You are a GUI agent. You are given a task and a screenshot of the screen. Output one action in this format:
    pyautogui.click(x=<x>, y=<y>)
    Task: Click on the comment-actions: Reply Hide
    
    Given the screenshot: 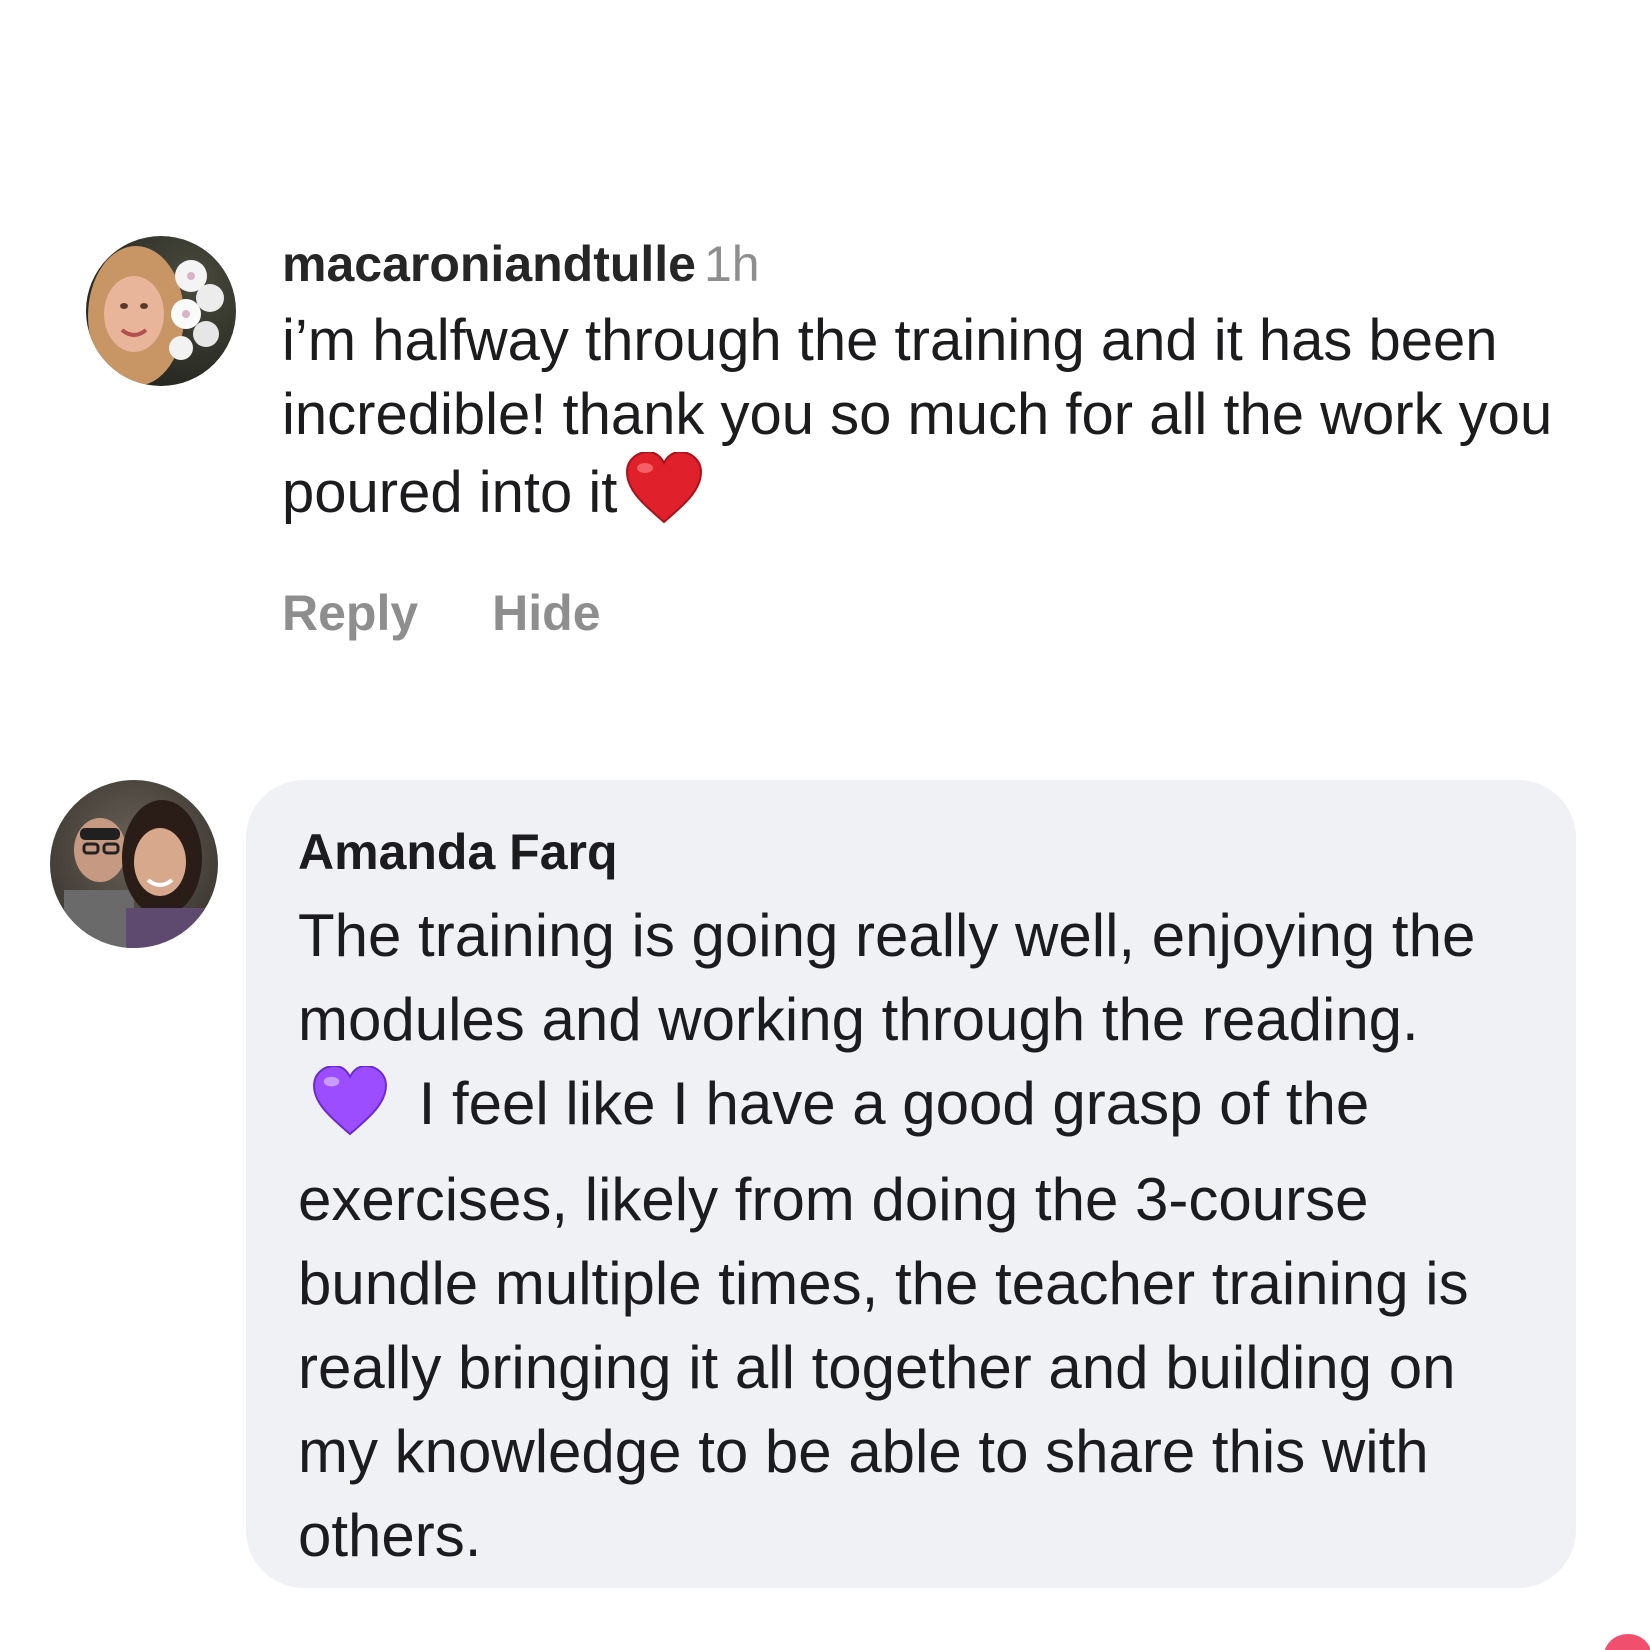 What is the action you would take?
    pyautogui.click(x=932, y=613)
    